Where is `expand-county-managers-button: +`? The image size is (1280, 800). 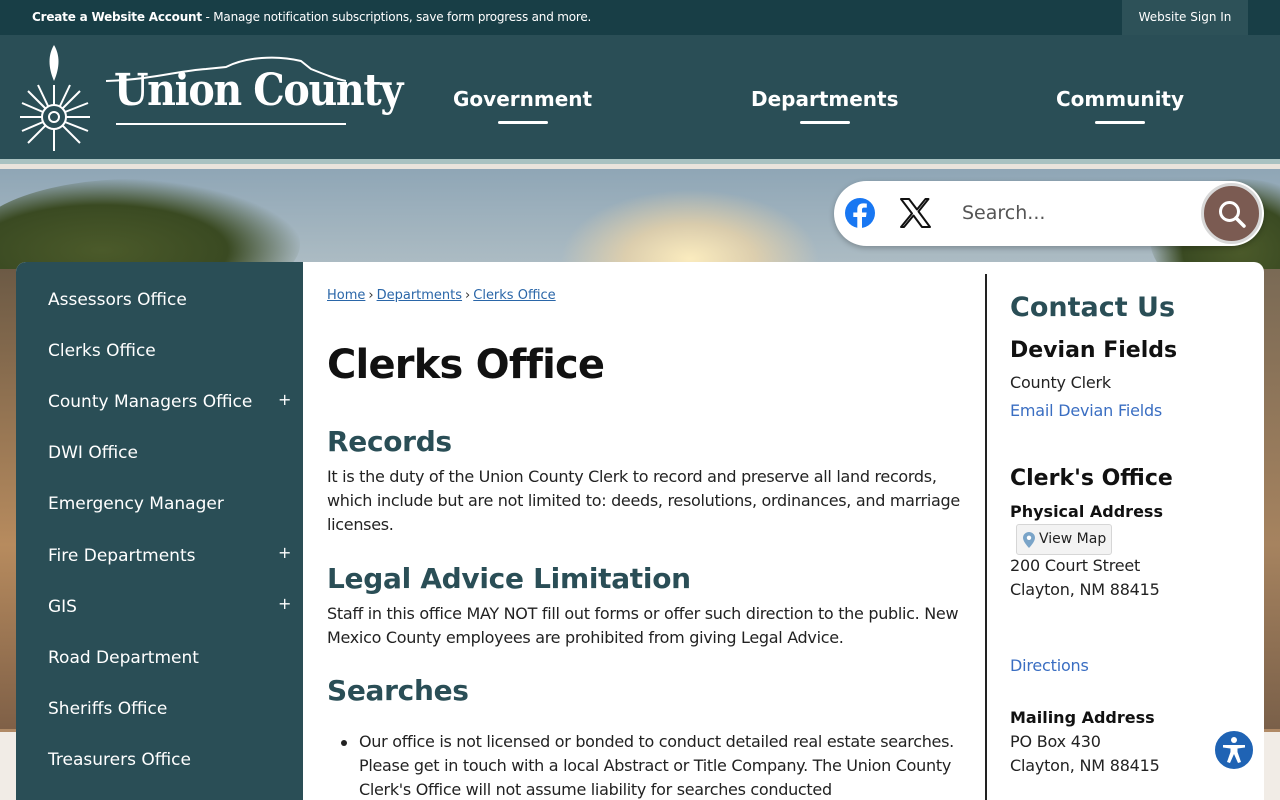 expand-county-managers-button: + is located at coordinates (284, 399).